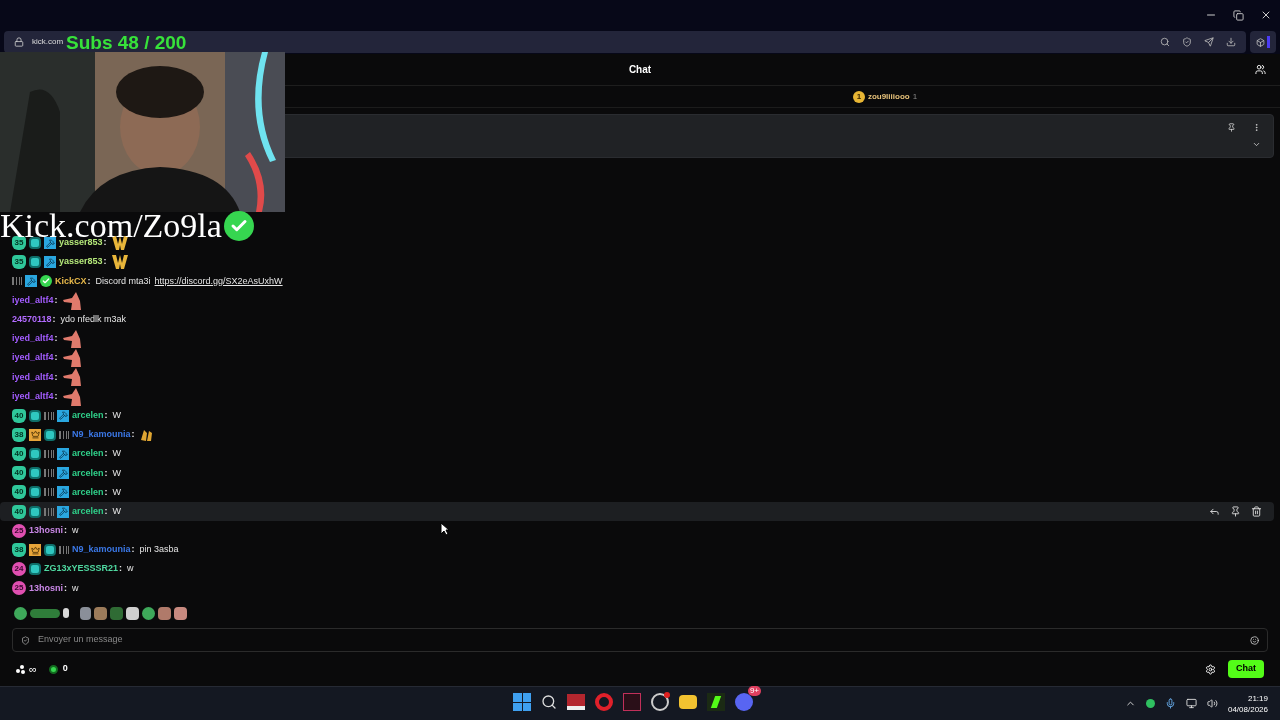 Image resolution: width=1280 pixels, height=720 pixels. I want to click on close-icon, so click(1266, 15).